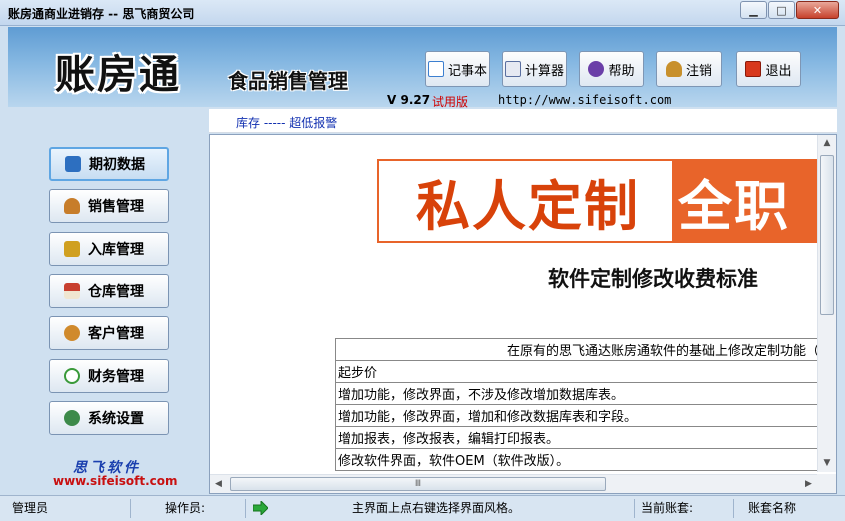 The width and height of the screenshot is (845, 521). Describe the element at coordinates (286, 122) in the screenshot. I see `low-stock-alert-link: 库存 ----- 超低报警` at that location.